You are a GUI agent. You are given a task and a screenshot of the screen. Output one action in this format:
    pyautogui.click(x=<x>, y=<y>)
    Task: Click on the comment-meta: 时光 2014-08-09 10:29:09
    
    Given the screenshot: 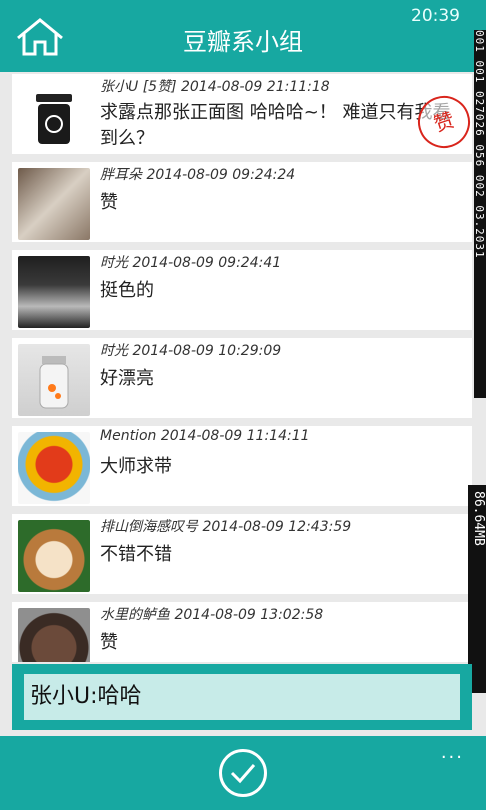 What is the action you would take?
    pyautogui.click(x=191, y=351)
    